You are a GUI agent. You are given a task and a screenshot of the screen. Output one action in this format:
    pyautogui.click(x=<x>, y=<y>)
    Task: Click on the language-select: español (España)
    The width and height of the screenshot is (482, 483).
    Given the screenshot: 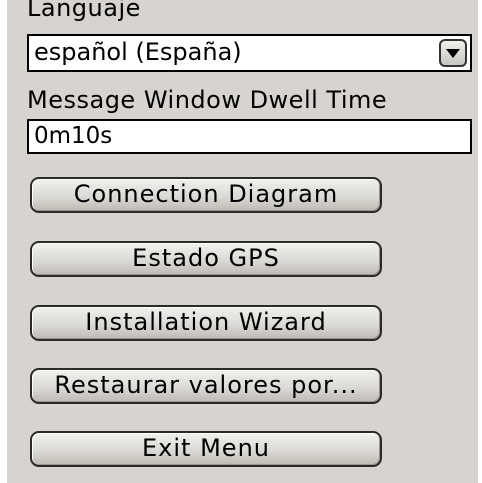 What is the action you would take?
    pyautogui.click(x=249, y=53)
    